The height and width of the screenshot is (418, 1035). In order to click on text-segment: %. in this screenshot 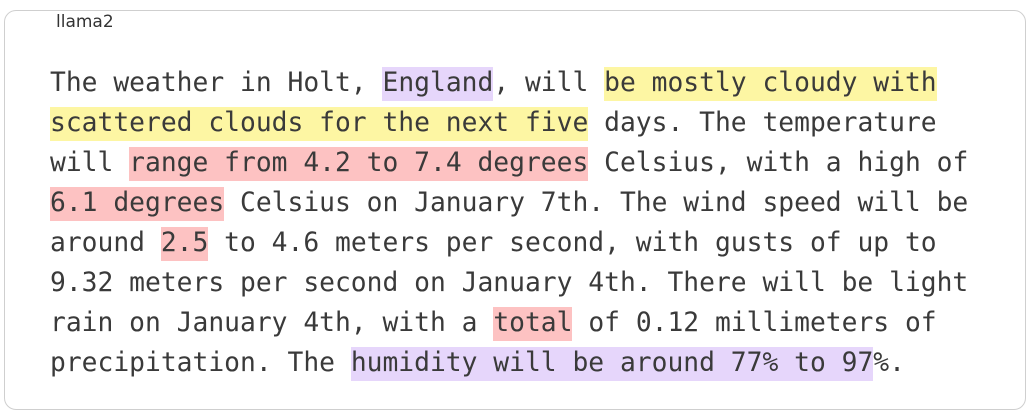, I will do `click(889, 363)`.